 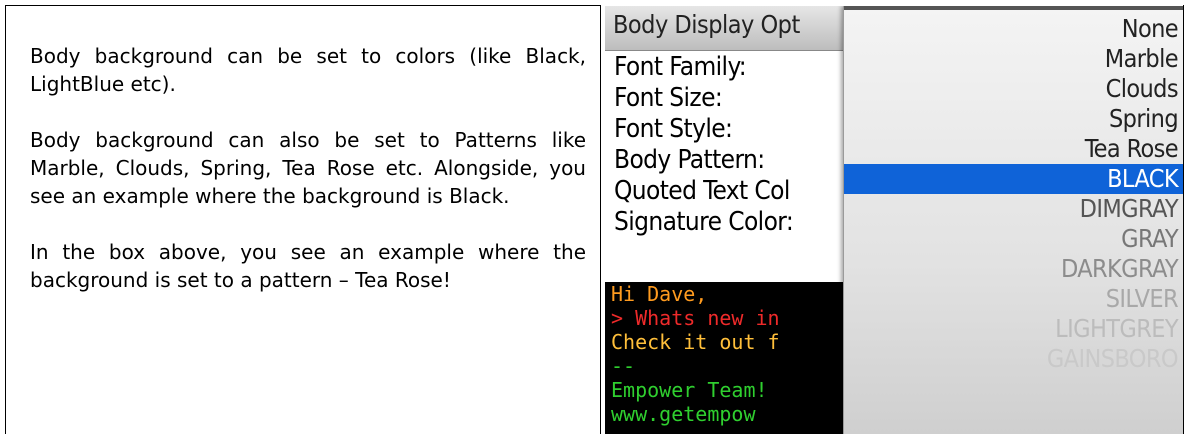 What do you see at coordinates (1013, 329) in the screenshot?
I see `dropdown-item-lightgrey: LIGHTGREY` at bounding box center [1013, 329].